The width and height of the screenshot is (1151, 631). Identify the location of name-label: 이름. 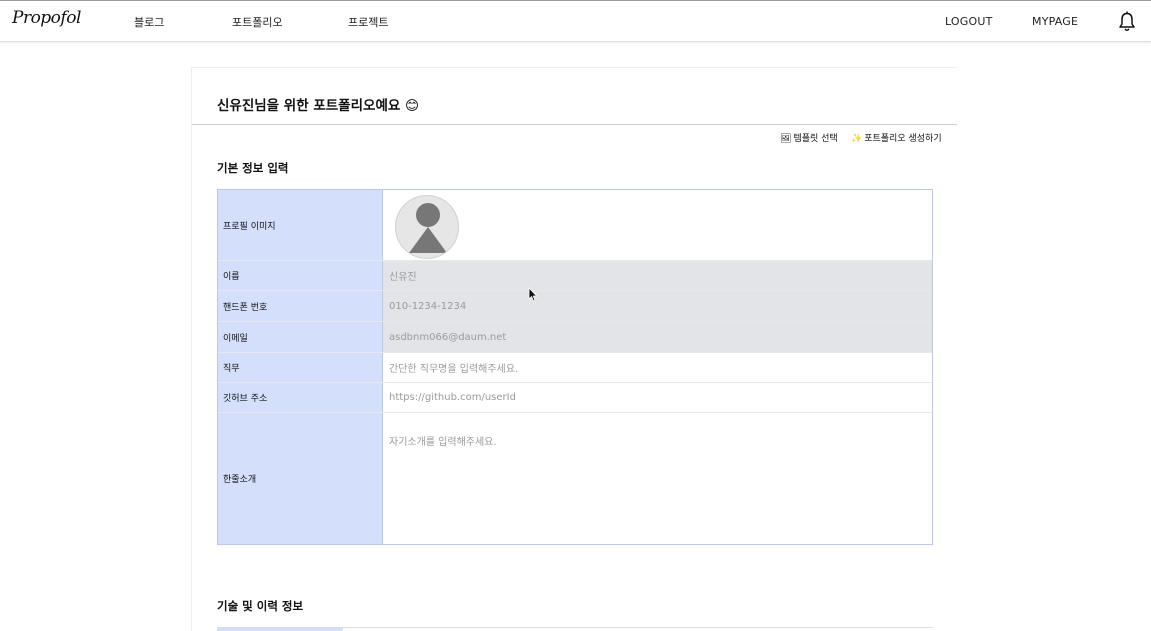
(300, 275).